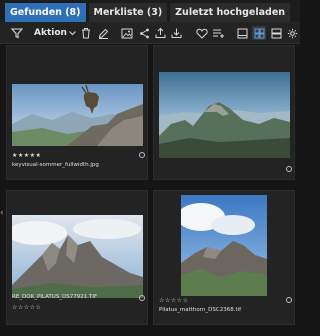 The height and width of the screenshot is (336, 320). What do you see at coordinates (127, 33) in the screenshot?
I see `image-icon` at bounding box center [127, 33].